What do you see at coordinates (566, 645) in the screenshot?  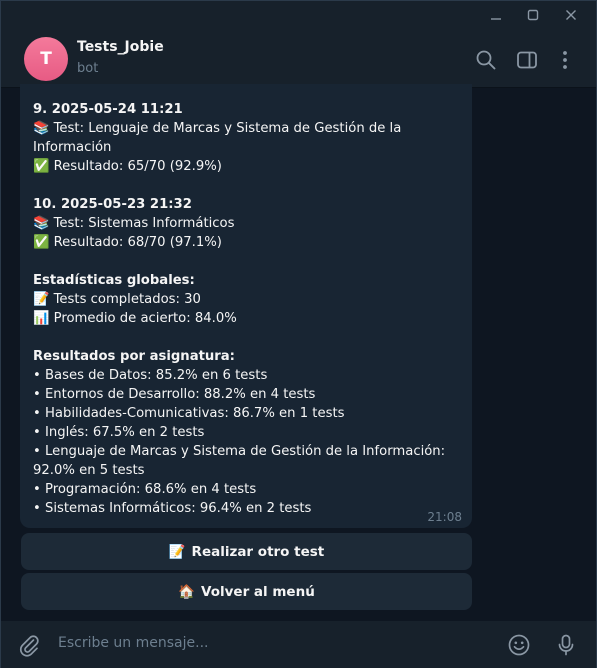 I see `microphone-icon` at bounding box center [566, 645].